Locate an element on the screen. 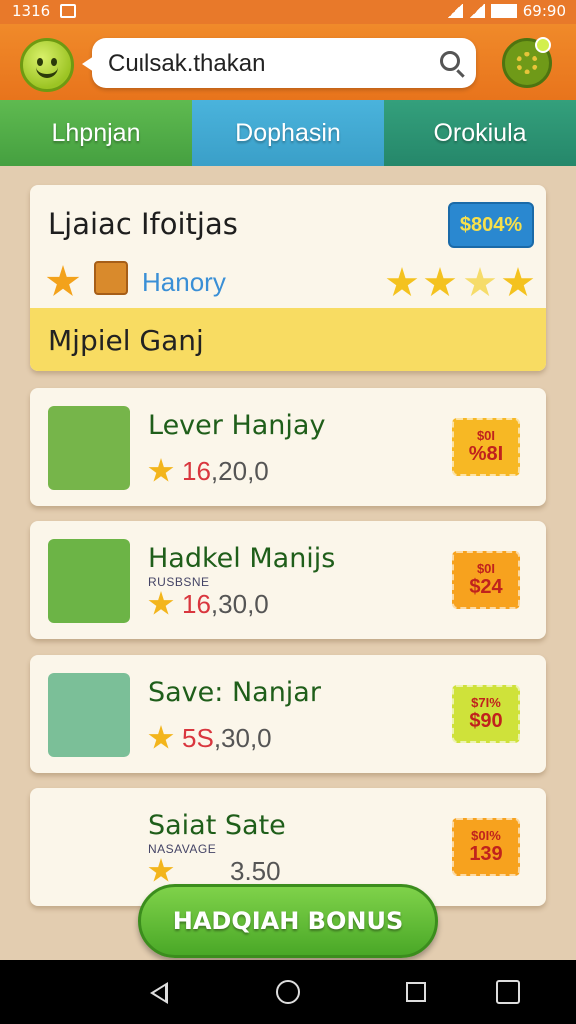 This screenshot has height=1024, width=576. status-bar: 1316 69:90 is located at coordinates (288, 12).